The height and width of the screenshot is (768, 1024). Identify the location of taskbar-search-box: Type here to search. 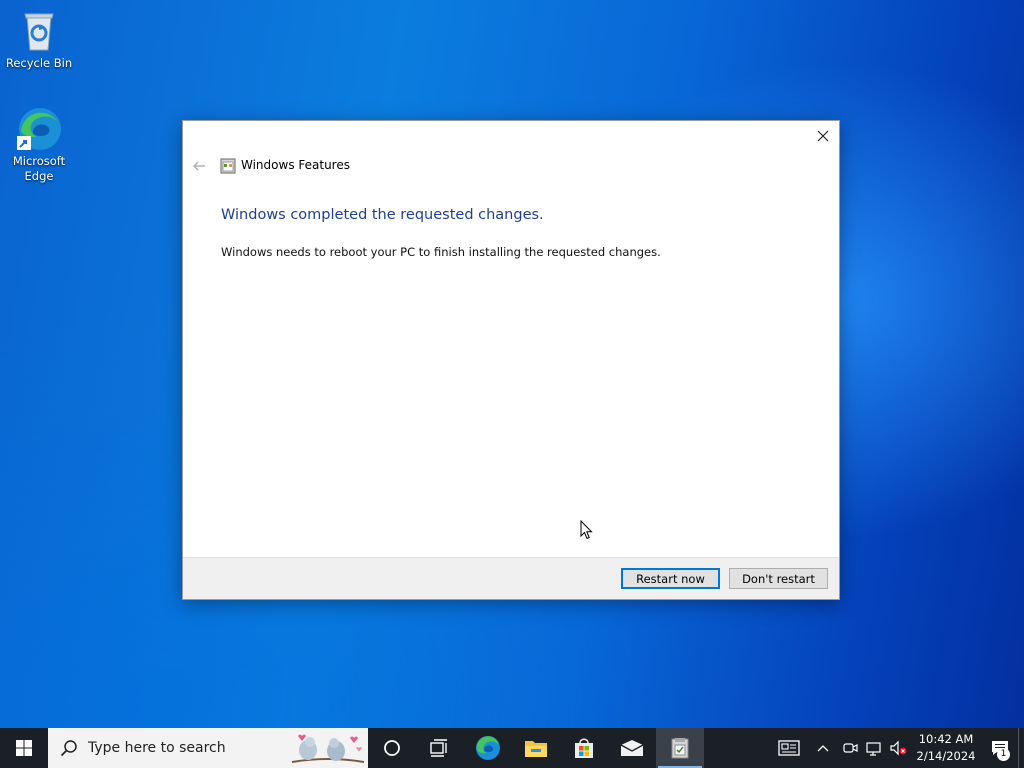
(208, 748).